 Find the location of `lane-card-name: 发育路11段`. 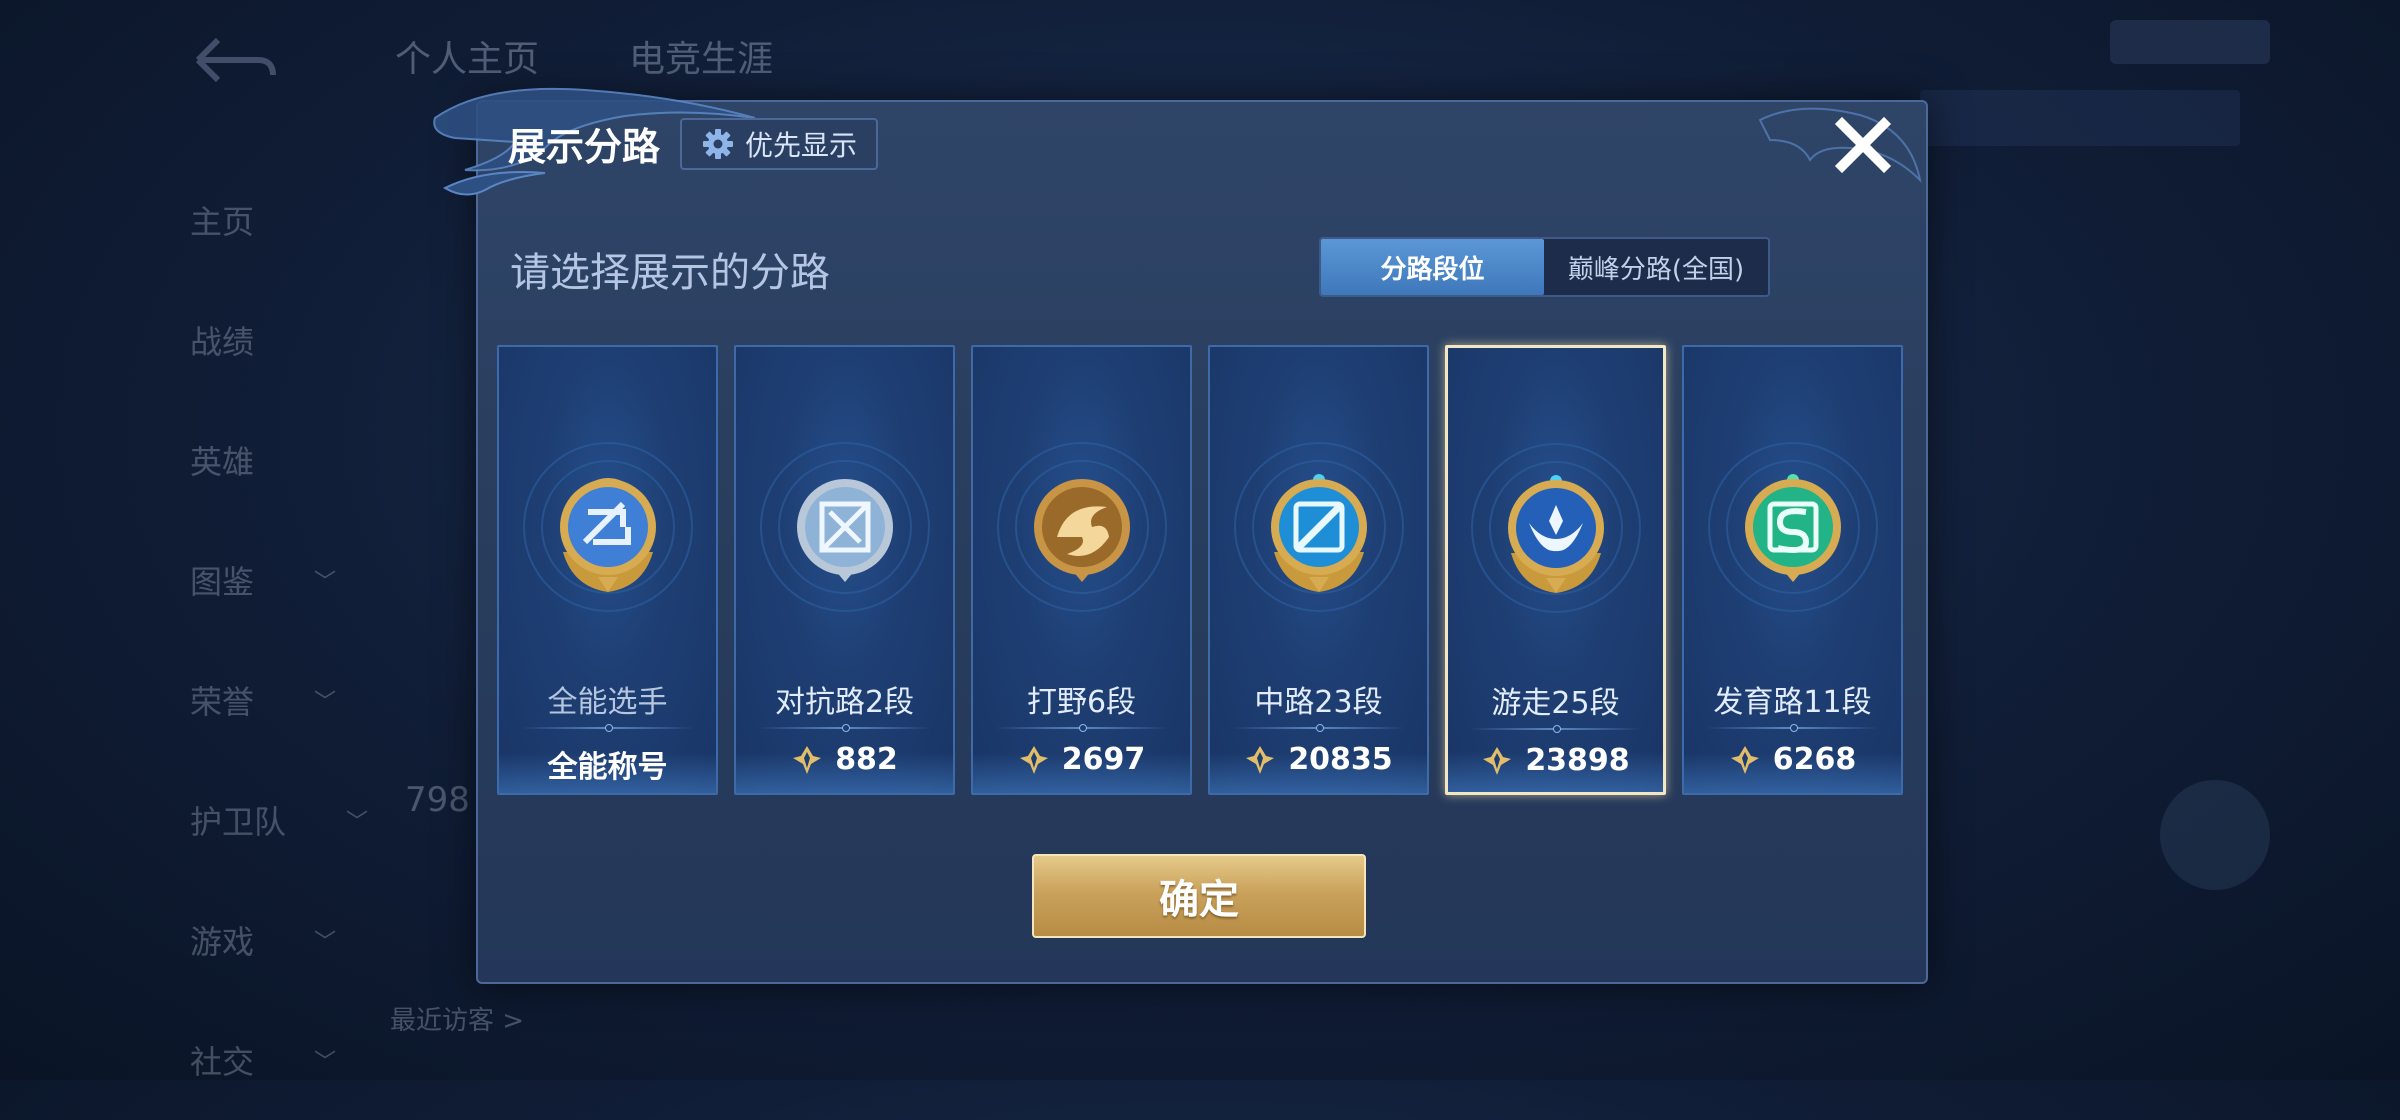

lane-card-name: 发育路11段 is located at coordinates (1792, 702).